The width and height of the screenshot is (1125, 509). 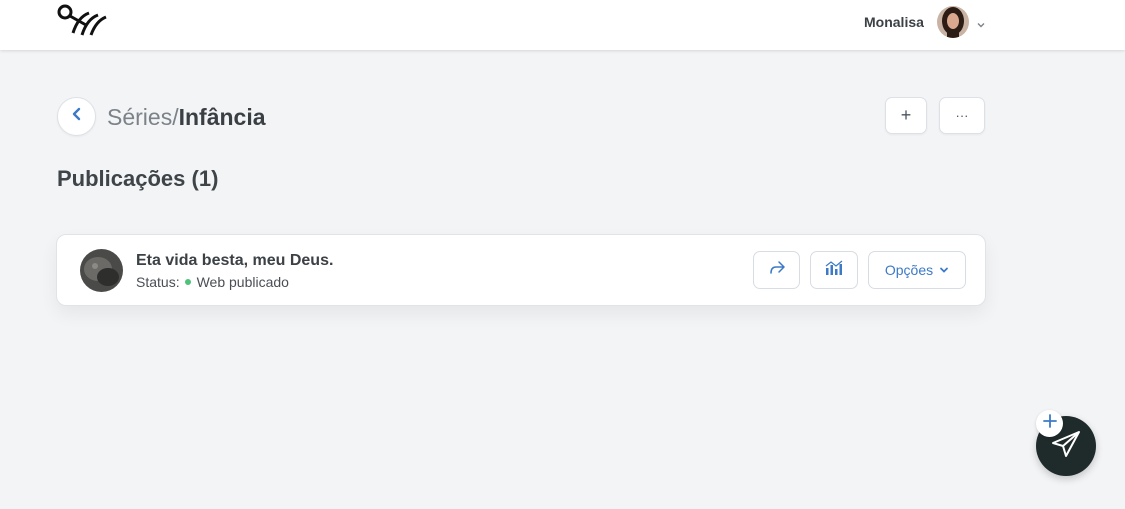 I want to click on ellipsis-icon: ···, so click(x=962, y=115).